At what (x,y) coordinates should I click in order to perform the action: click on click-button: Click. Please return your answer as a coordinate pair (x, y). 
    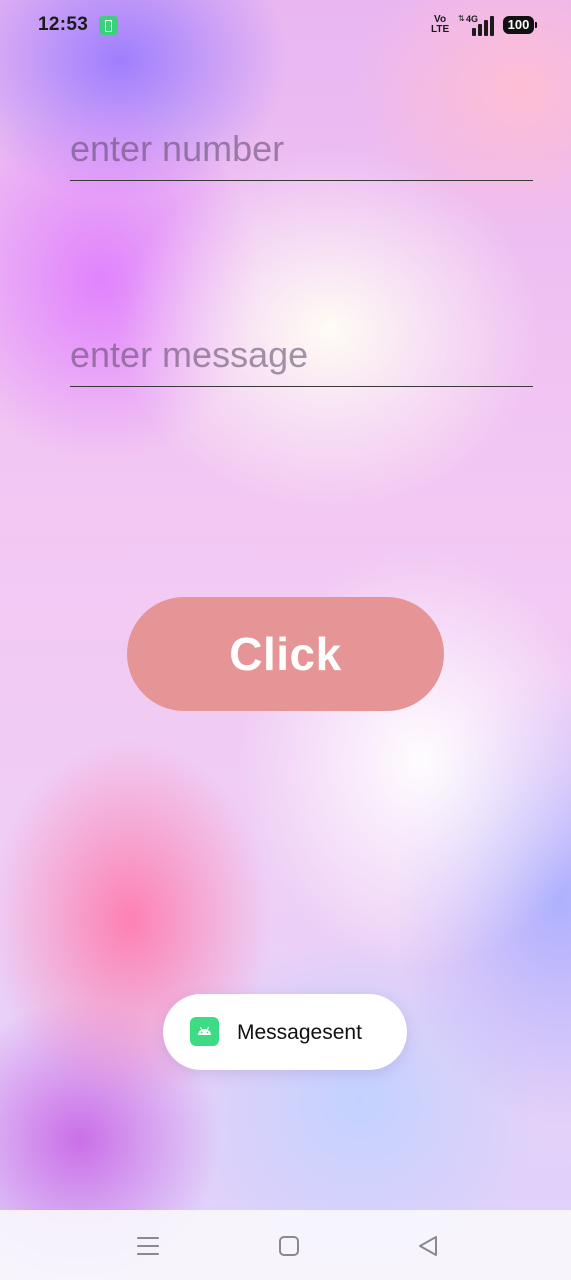
    Looking at the image, I should click on (285, 654).